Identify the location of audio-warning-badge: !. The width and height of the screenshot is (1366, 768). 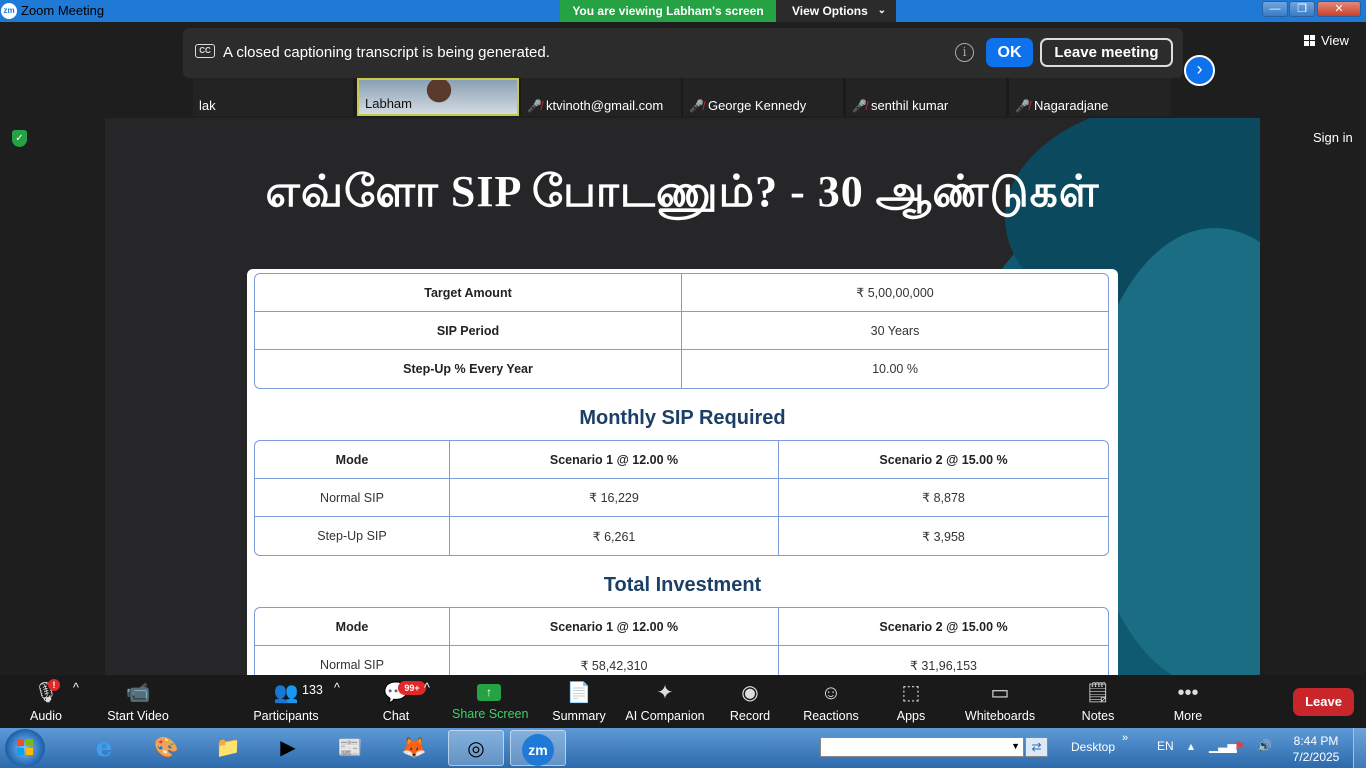
(54, 685).